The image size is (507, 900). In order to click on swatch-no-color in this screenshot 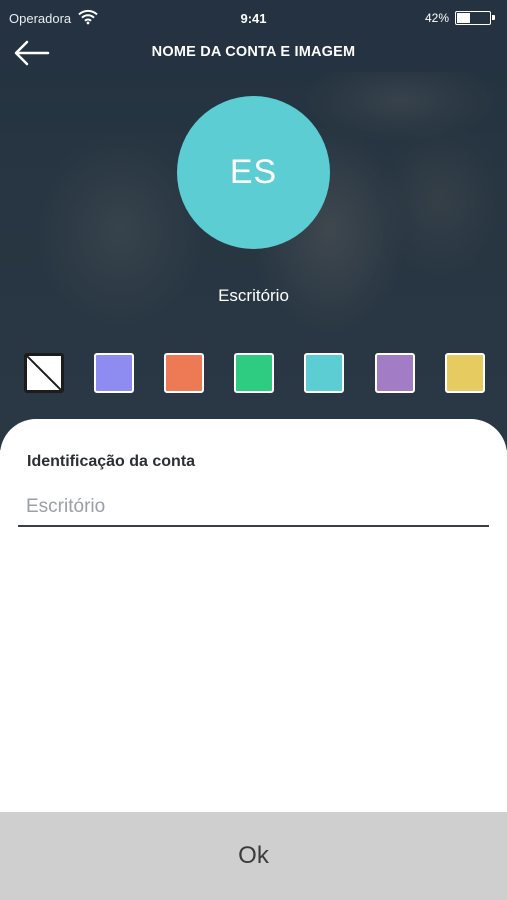, I will do `click(44, 373)`.